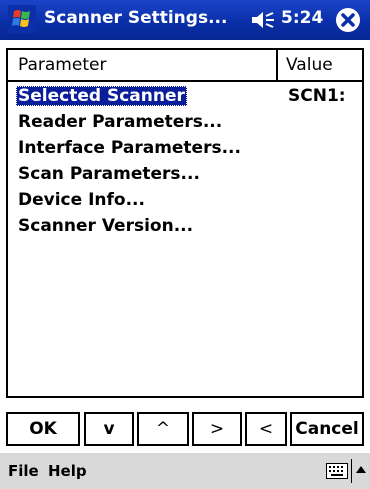 This screenshot has width=370, height=489. Describe the element at coordinates (23, 471) in the screenshot. I see `menu-file: File` at that location.